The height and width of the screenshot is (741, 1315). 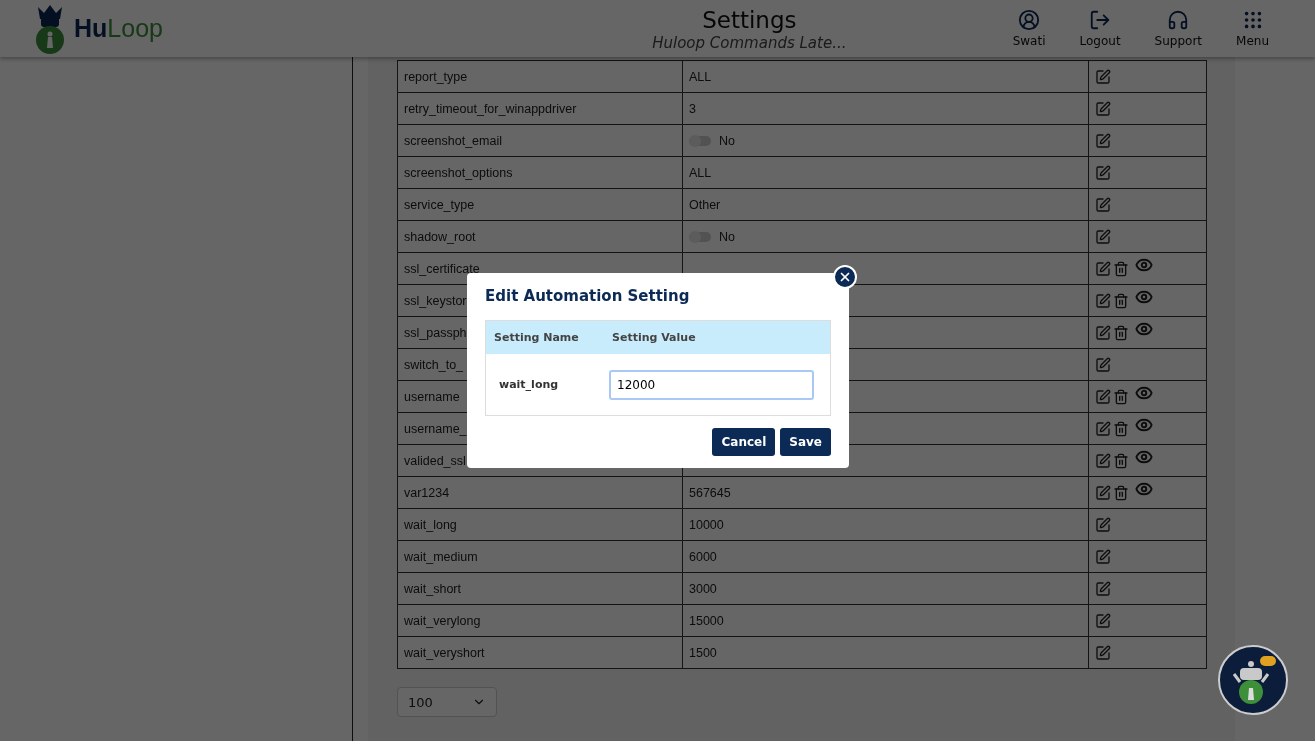 I want to click on setting-name-cell: shadow_root, so click(x=540, y=236).